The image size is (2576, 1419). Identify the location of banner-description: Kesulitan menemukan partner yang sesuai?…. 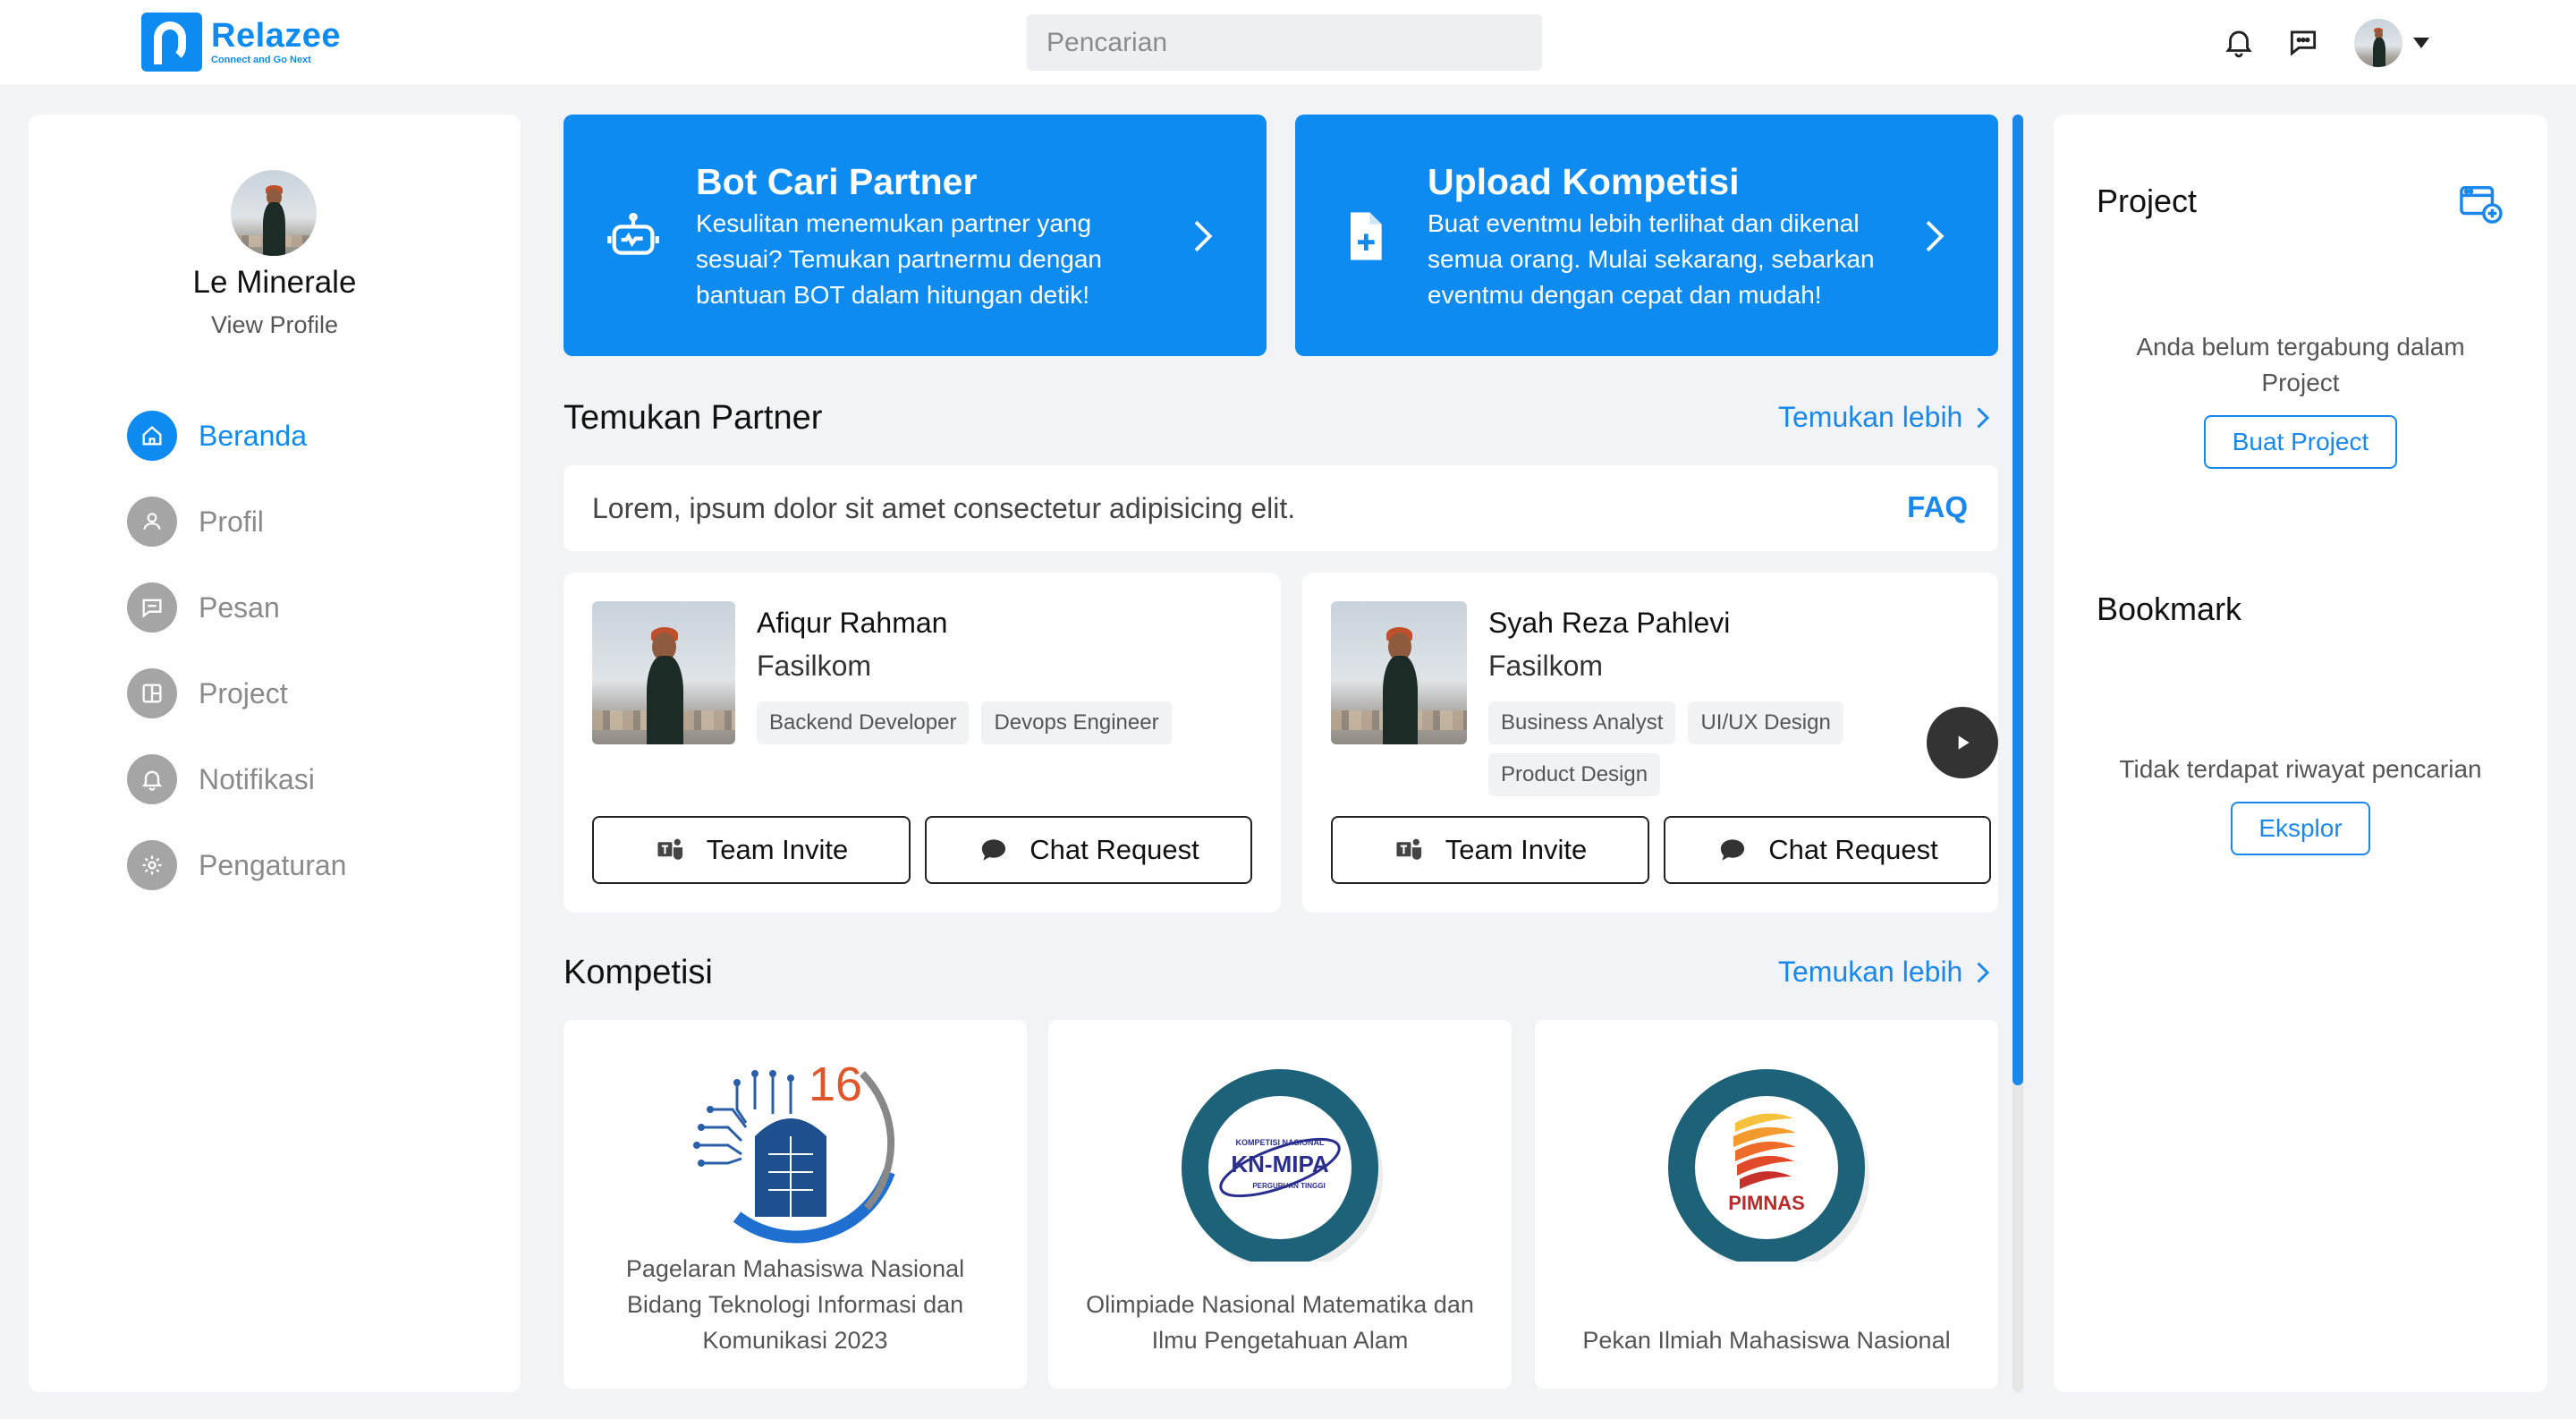
(899, 259).